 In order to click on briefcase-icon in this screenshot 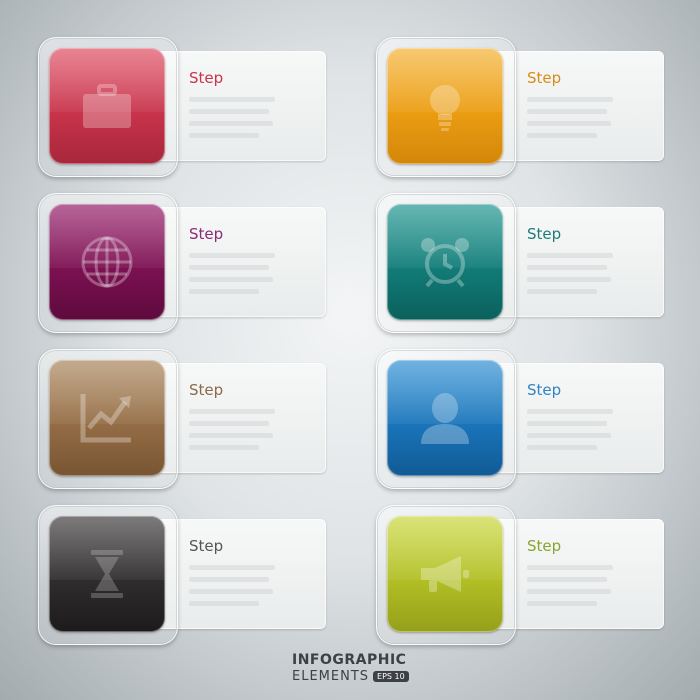, I will do `click(107, 106)`.